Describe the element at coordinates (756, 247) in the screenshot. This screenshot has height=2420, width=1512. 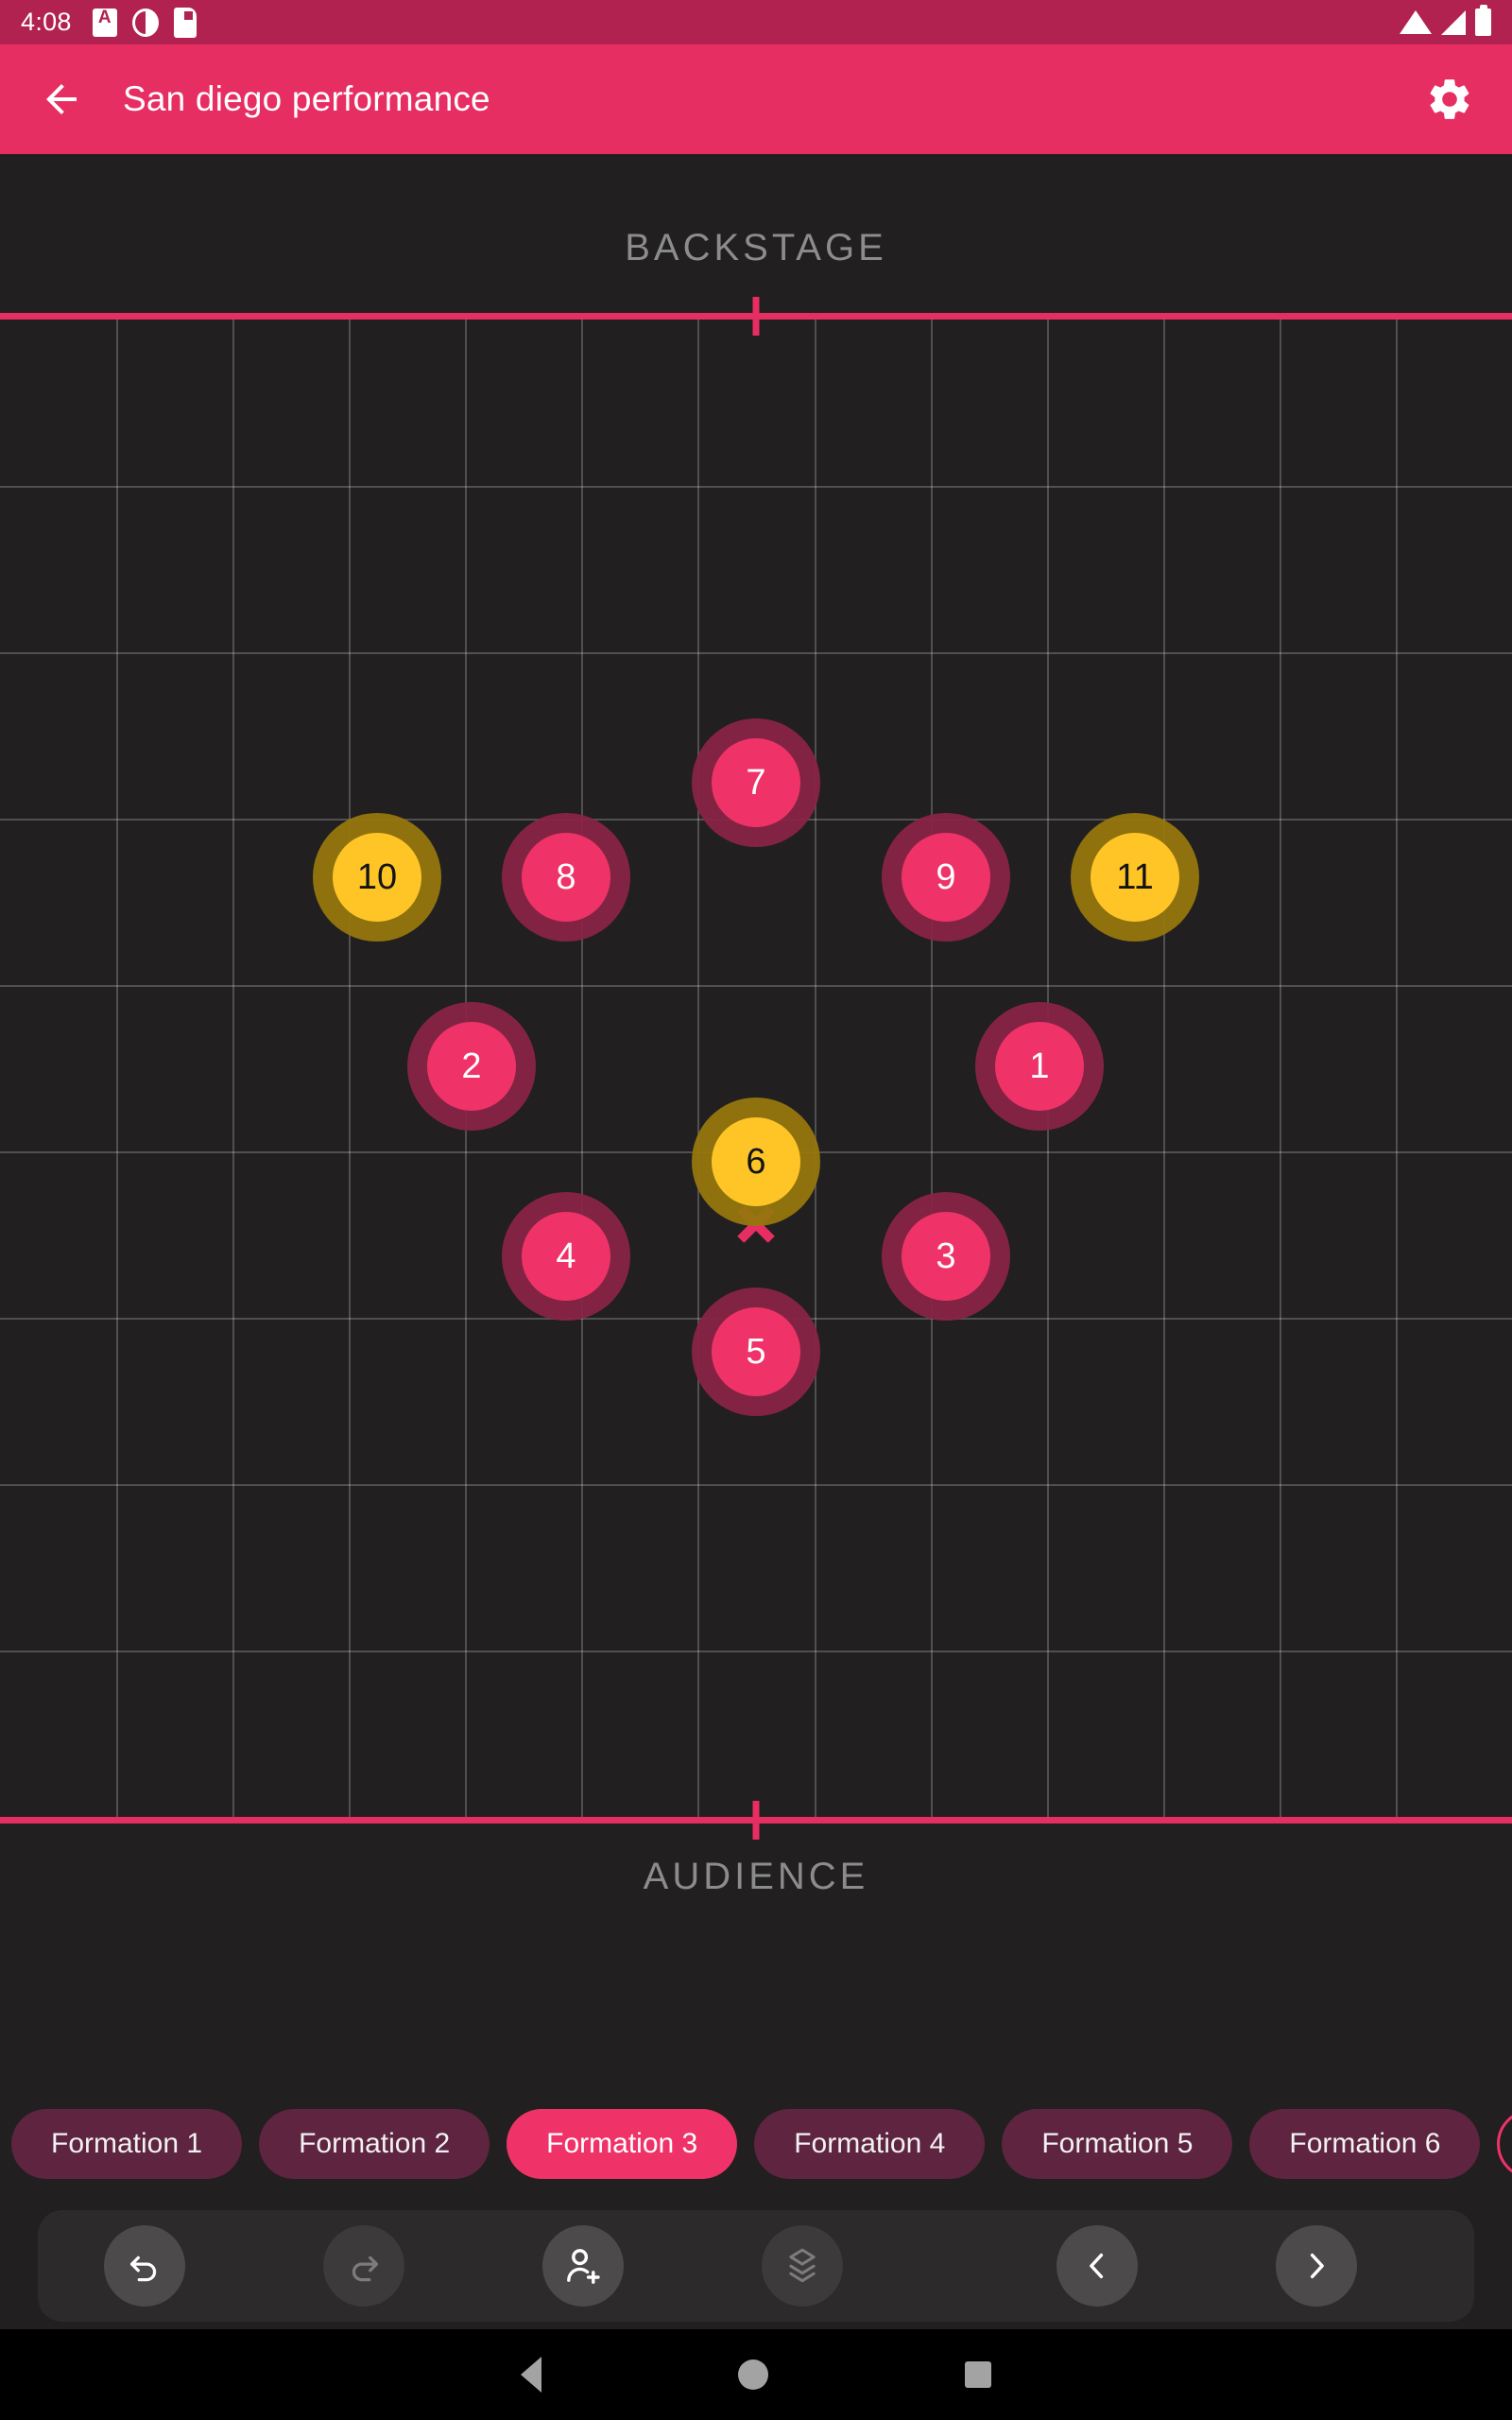
I see `backstage-label: BACKSTAGE` at that location.